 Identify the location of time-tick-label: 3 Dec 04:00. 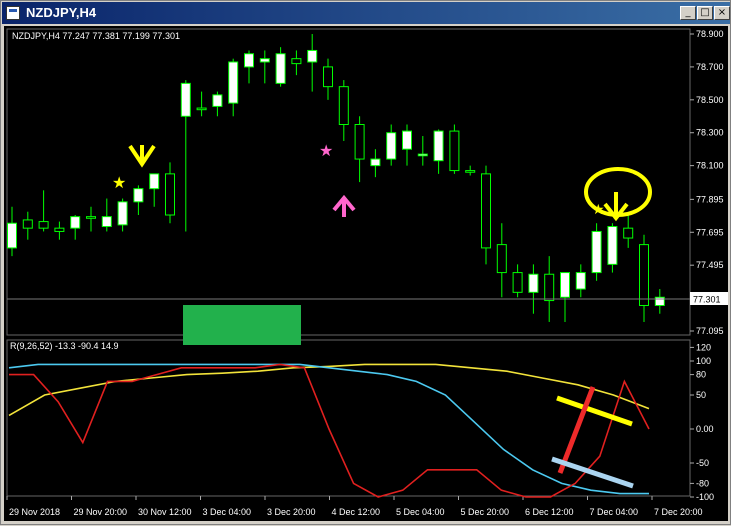
(227, 512).